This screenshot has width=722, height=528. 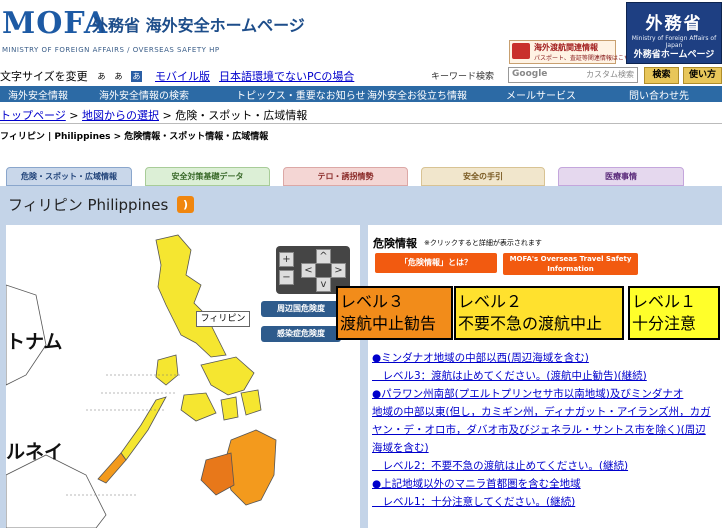 What do you see at coordinates (38, 94) in the screenshot?
I see `nav-overseas-safety-info: 海外安全情報` at bounding box center [38, 94].